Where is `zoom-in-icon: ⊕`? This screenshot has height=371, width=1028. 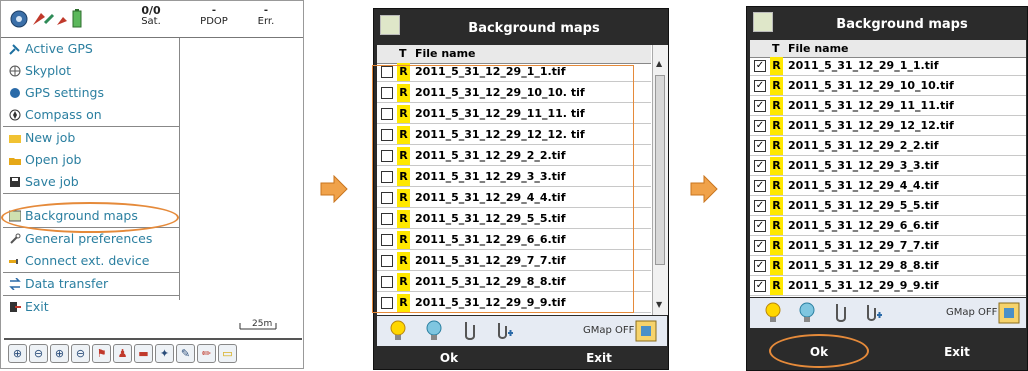 zoom-in-icon: ⊕ is located at coordinates (17, 353).